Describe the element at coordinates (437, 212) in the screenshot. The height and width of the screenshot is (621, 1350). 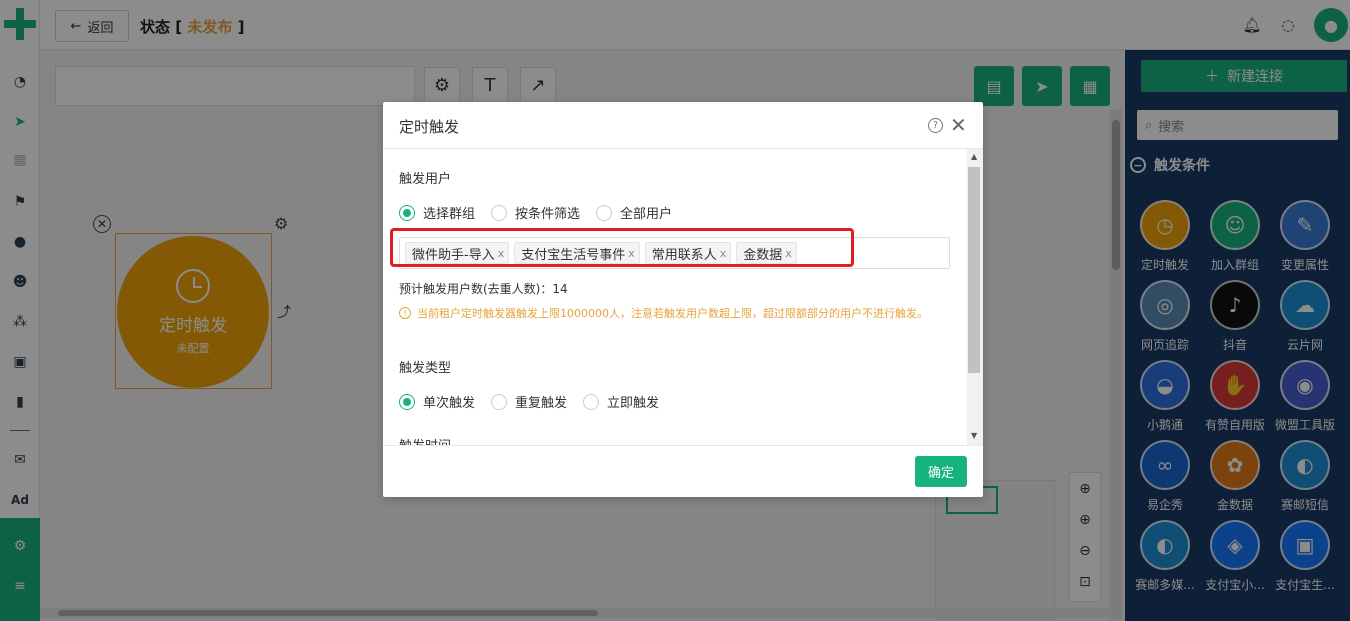
I see `radio-select-group: 选择群组` at that location.